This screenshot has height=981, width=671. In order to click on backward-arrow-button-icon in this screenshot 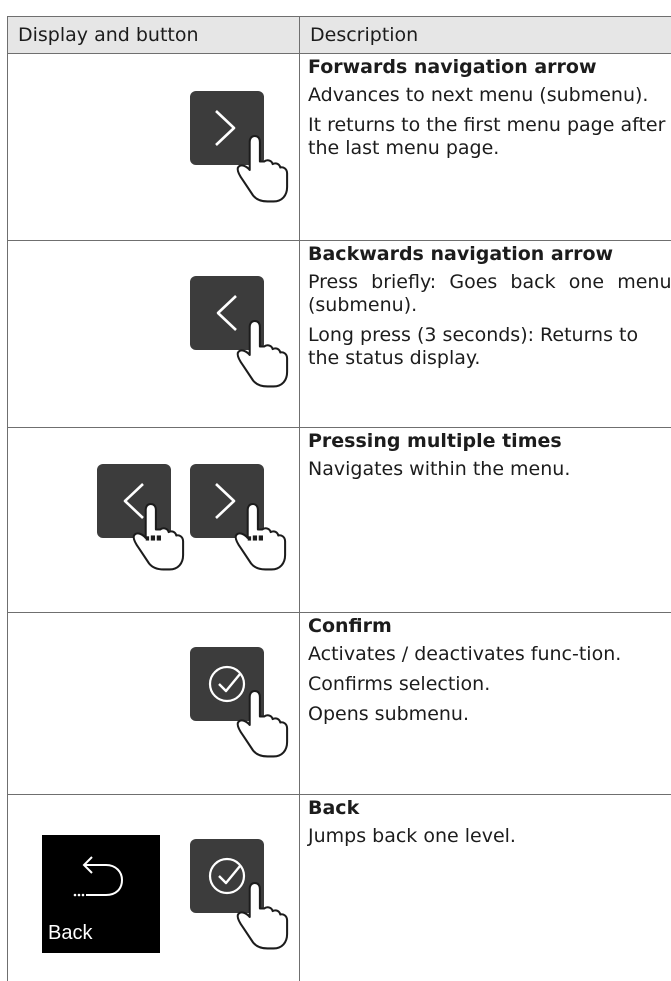, I will do `click(154, 334)`.